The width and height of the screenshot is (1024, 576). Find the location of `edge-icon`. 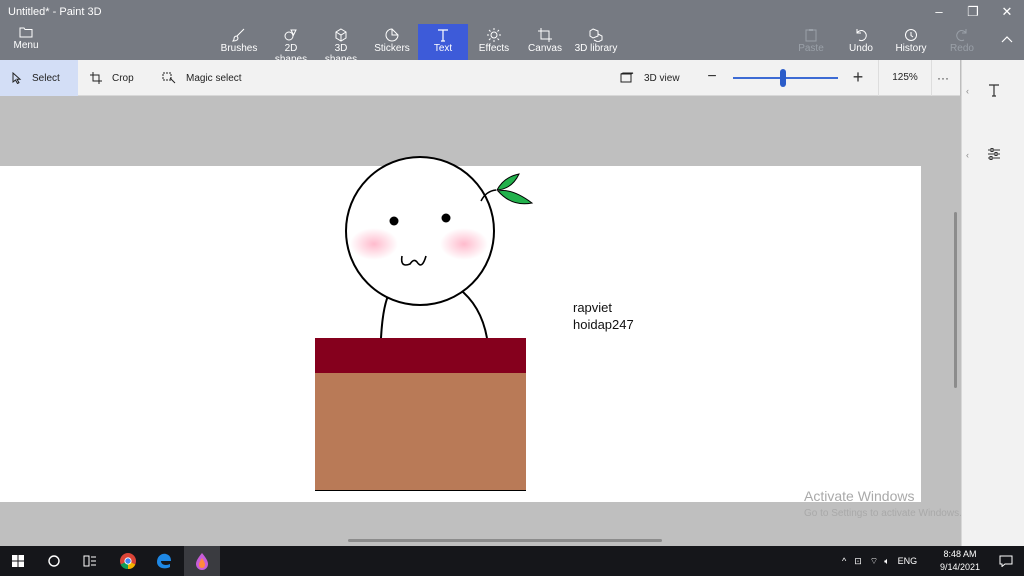

edge-icon is located at coordinates (164, 561).